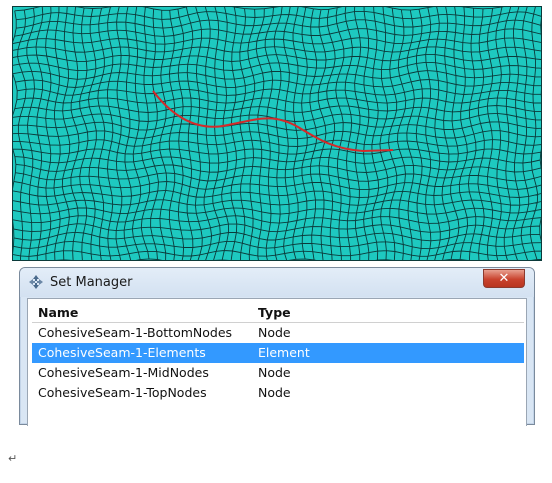 This screenshot has width=552, height=483. I want to click on table-row: CohesiveSeam-1-TopNodes Node, so click(278, 393).